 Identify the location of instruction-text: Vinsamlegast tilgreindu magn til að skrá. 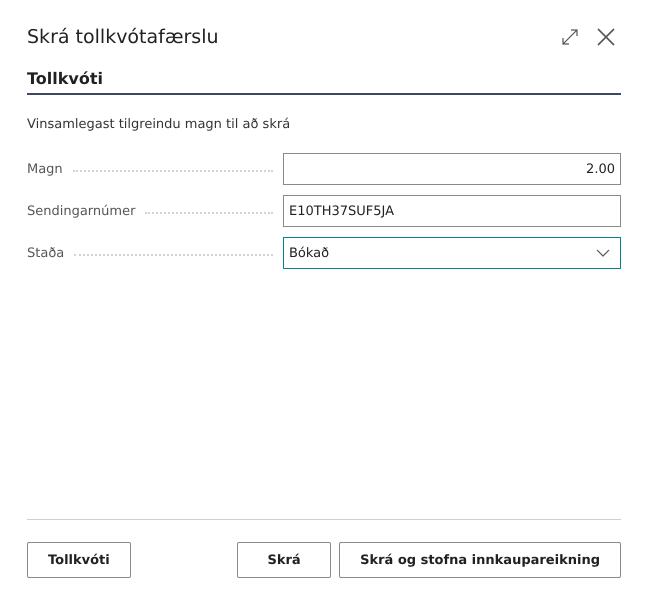
(159, 124).